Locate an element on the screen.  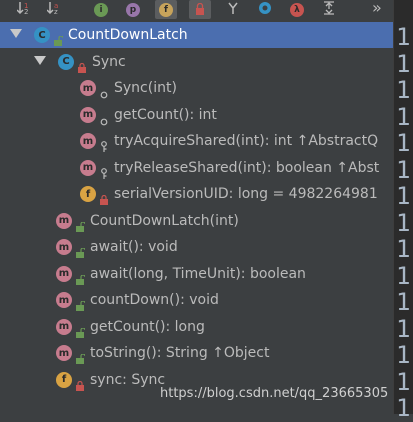
tree-row-label: sync: Sync is located at coordinates (128, 379).